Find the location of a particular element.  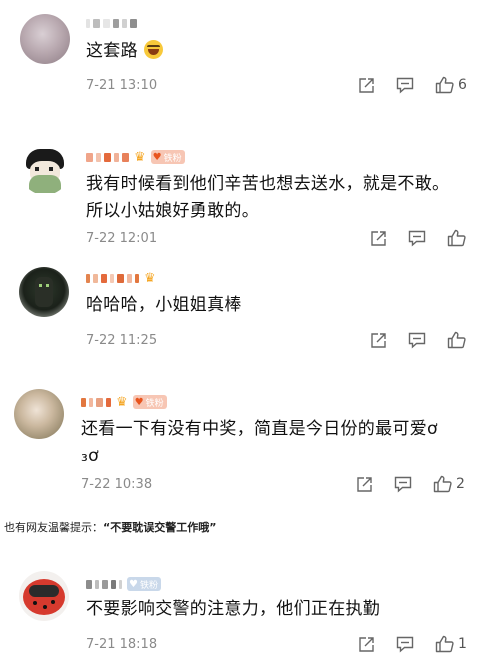

comment-actions: 1 is located at coordinates (412, 644).